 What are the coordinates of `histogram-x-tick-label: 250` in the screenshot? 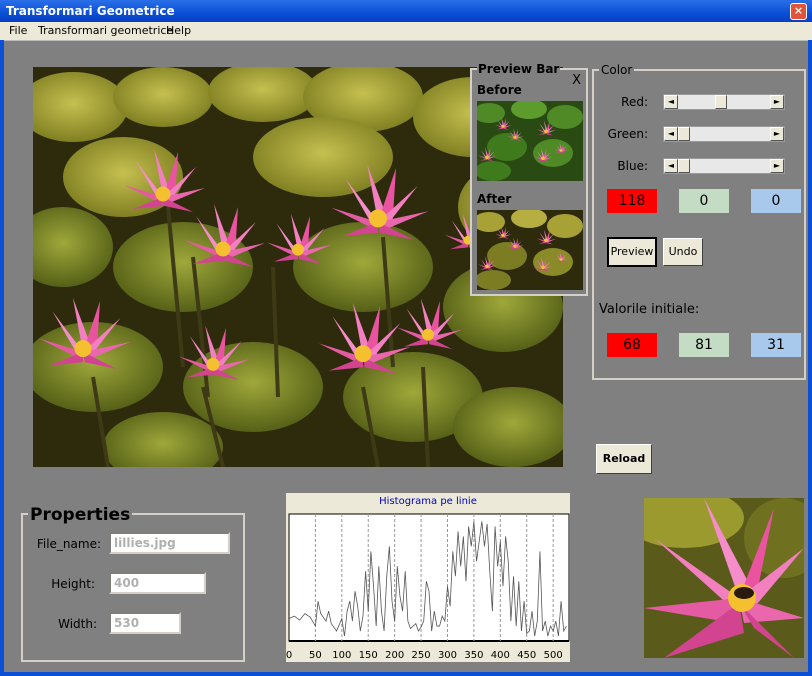 It's located at (421, 655).